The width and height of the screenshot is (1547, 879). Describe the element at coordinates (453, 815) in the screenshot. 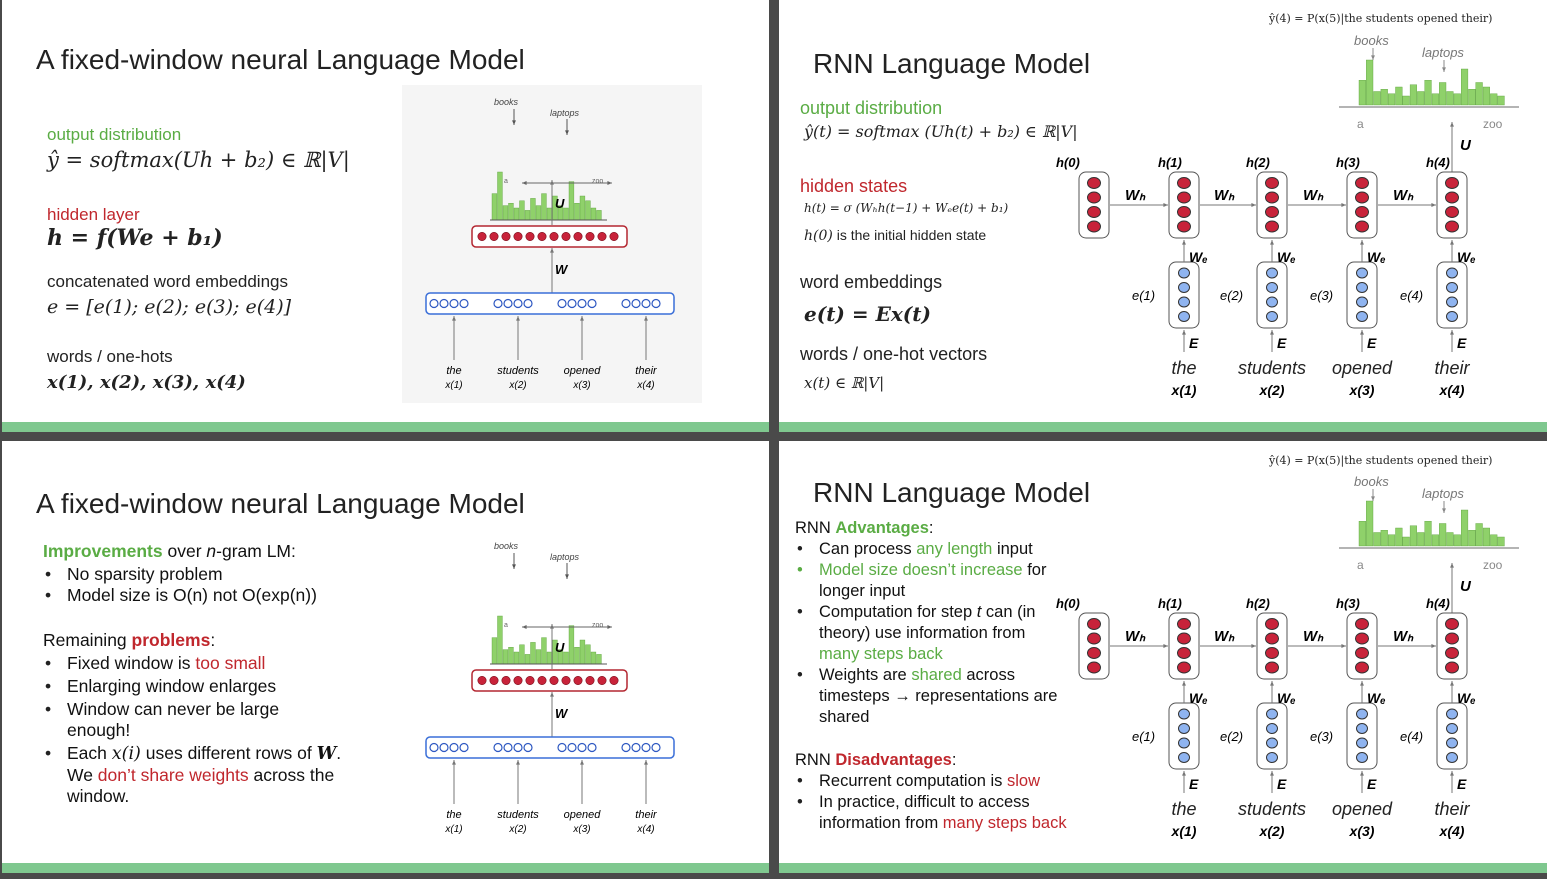

I see `word-label: the` at that location.